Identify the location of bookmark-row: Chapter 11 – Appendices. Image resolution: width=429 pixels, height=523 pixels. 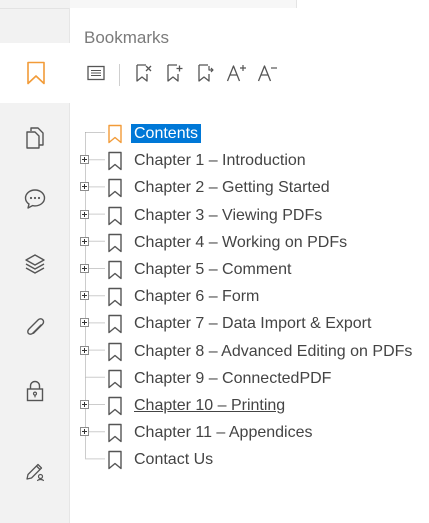
(249, 432).